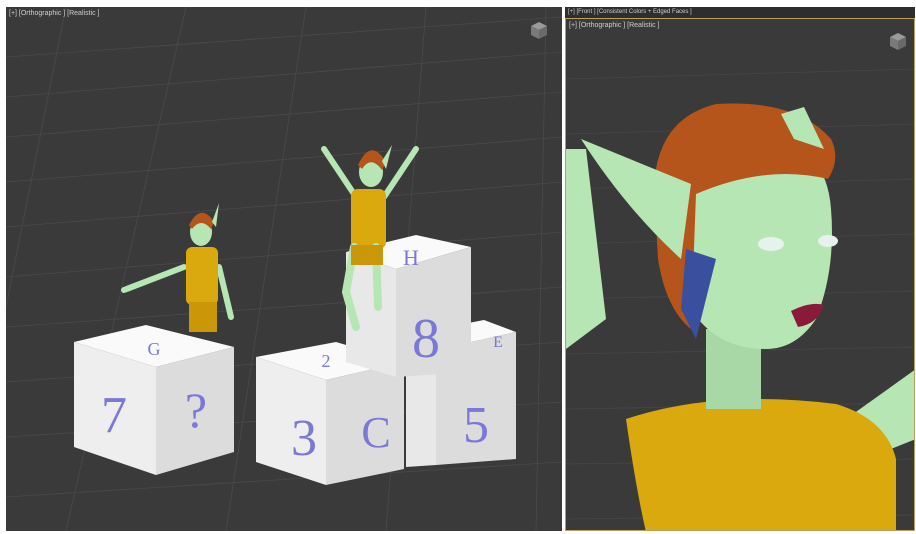 This screenshot has height=534, width=916. I want to click on cube-face-digit: 8, so click(426, 339).